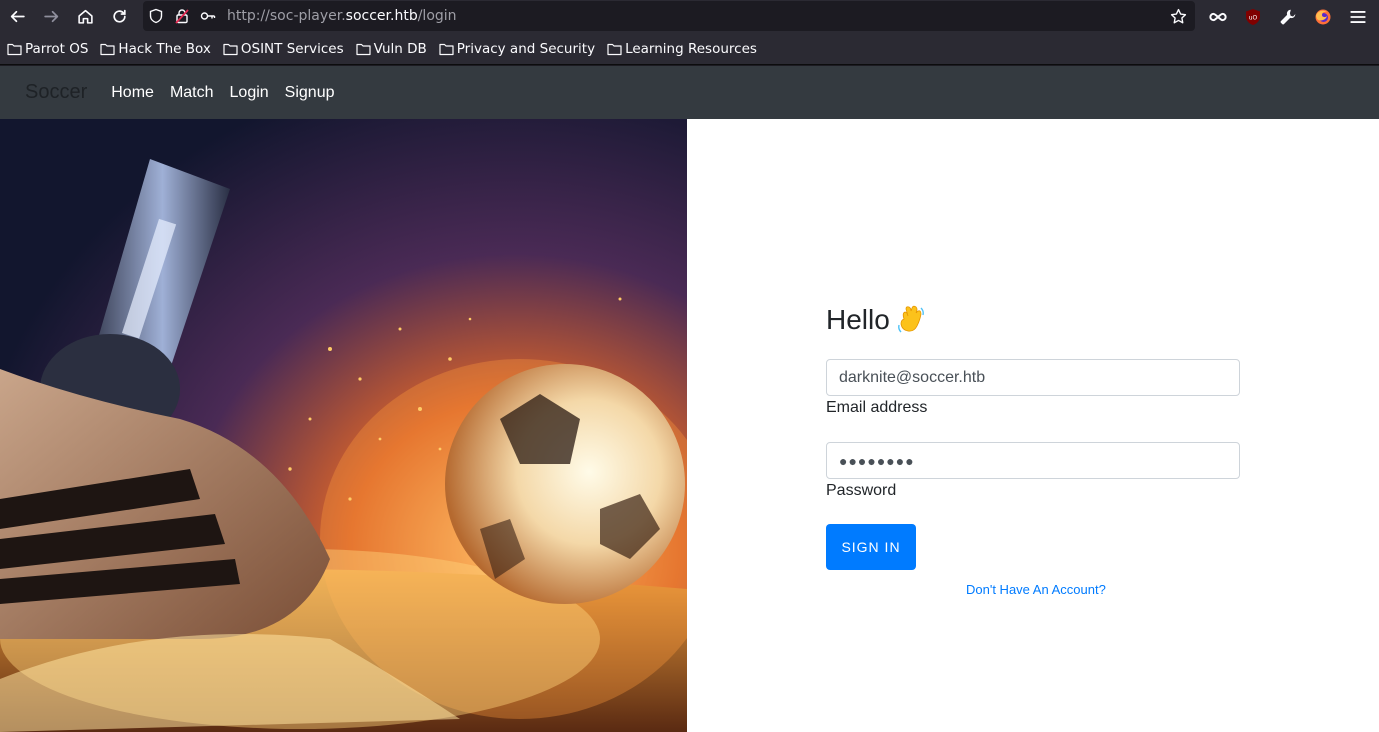  I want to click on hamburger-menu-icon, so click(1357, 16).